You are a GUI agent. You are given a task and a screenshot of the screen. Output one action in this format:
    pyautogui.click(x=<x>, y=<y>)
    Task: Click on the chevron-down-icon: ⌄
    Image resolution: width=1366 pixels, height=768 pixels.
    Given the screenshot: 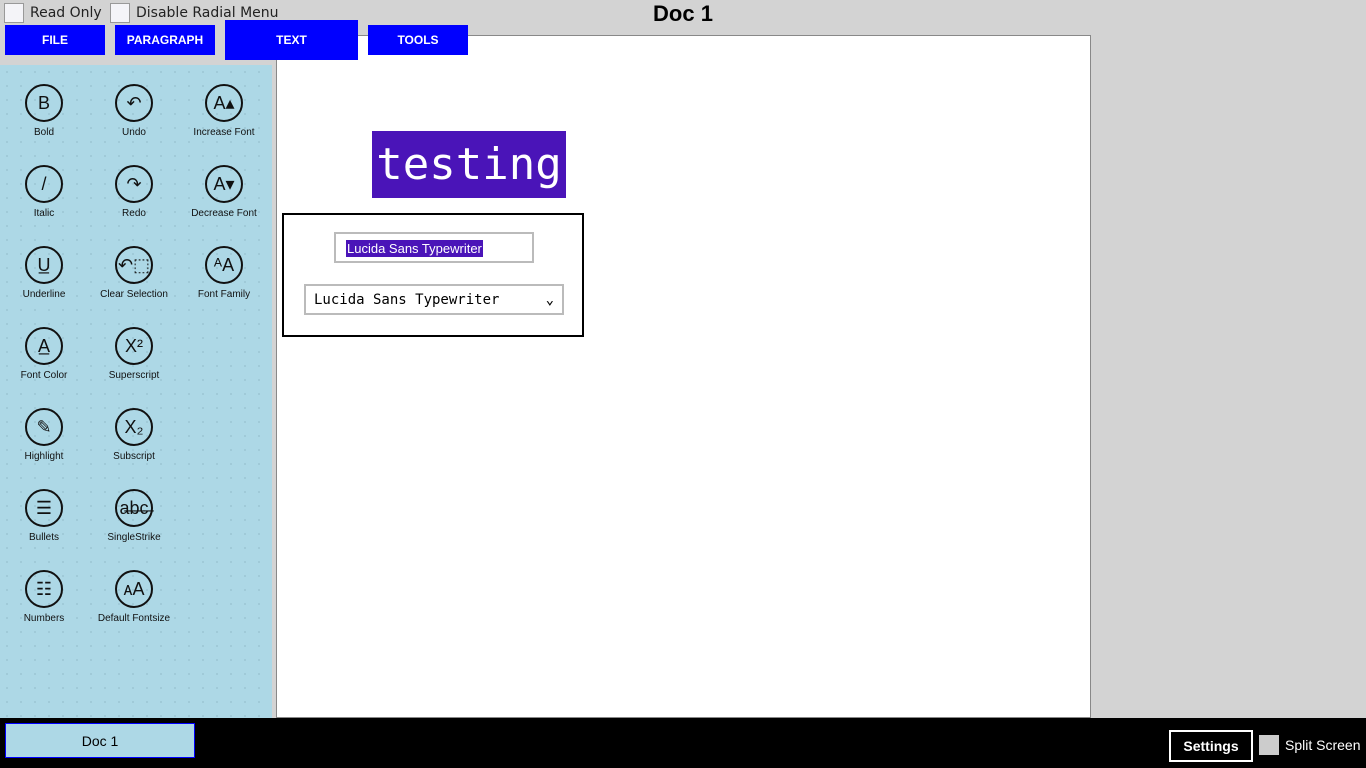 What is the action you would take?
    pyautogui.click(x=549, y=299)
    